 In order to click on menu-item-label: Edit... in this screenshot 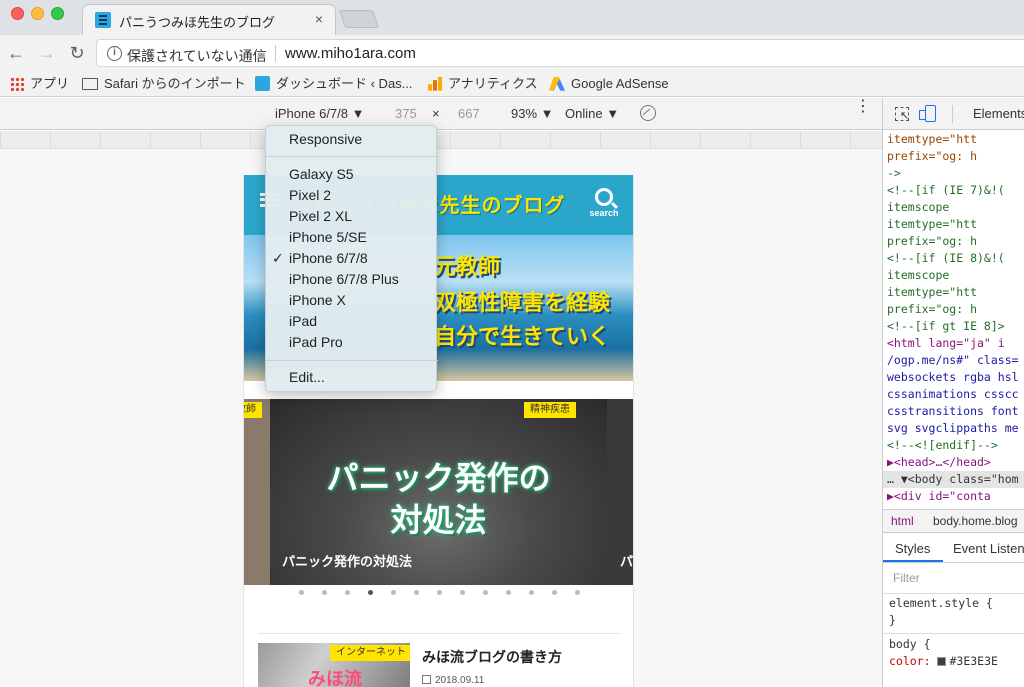, I will do `click(307, 377)`.